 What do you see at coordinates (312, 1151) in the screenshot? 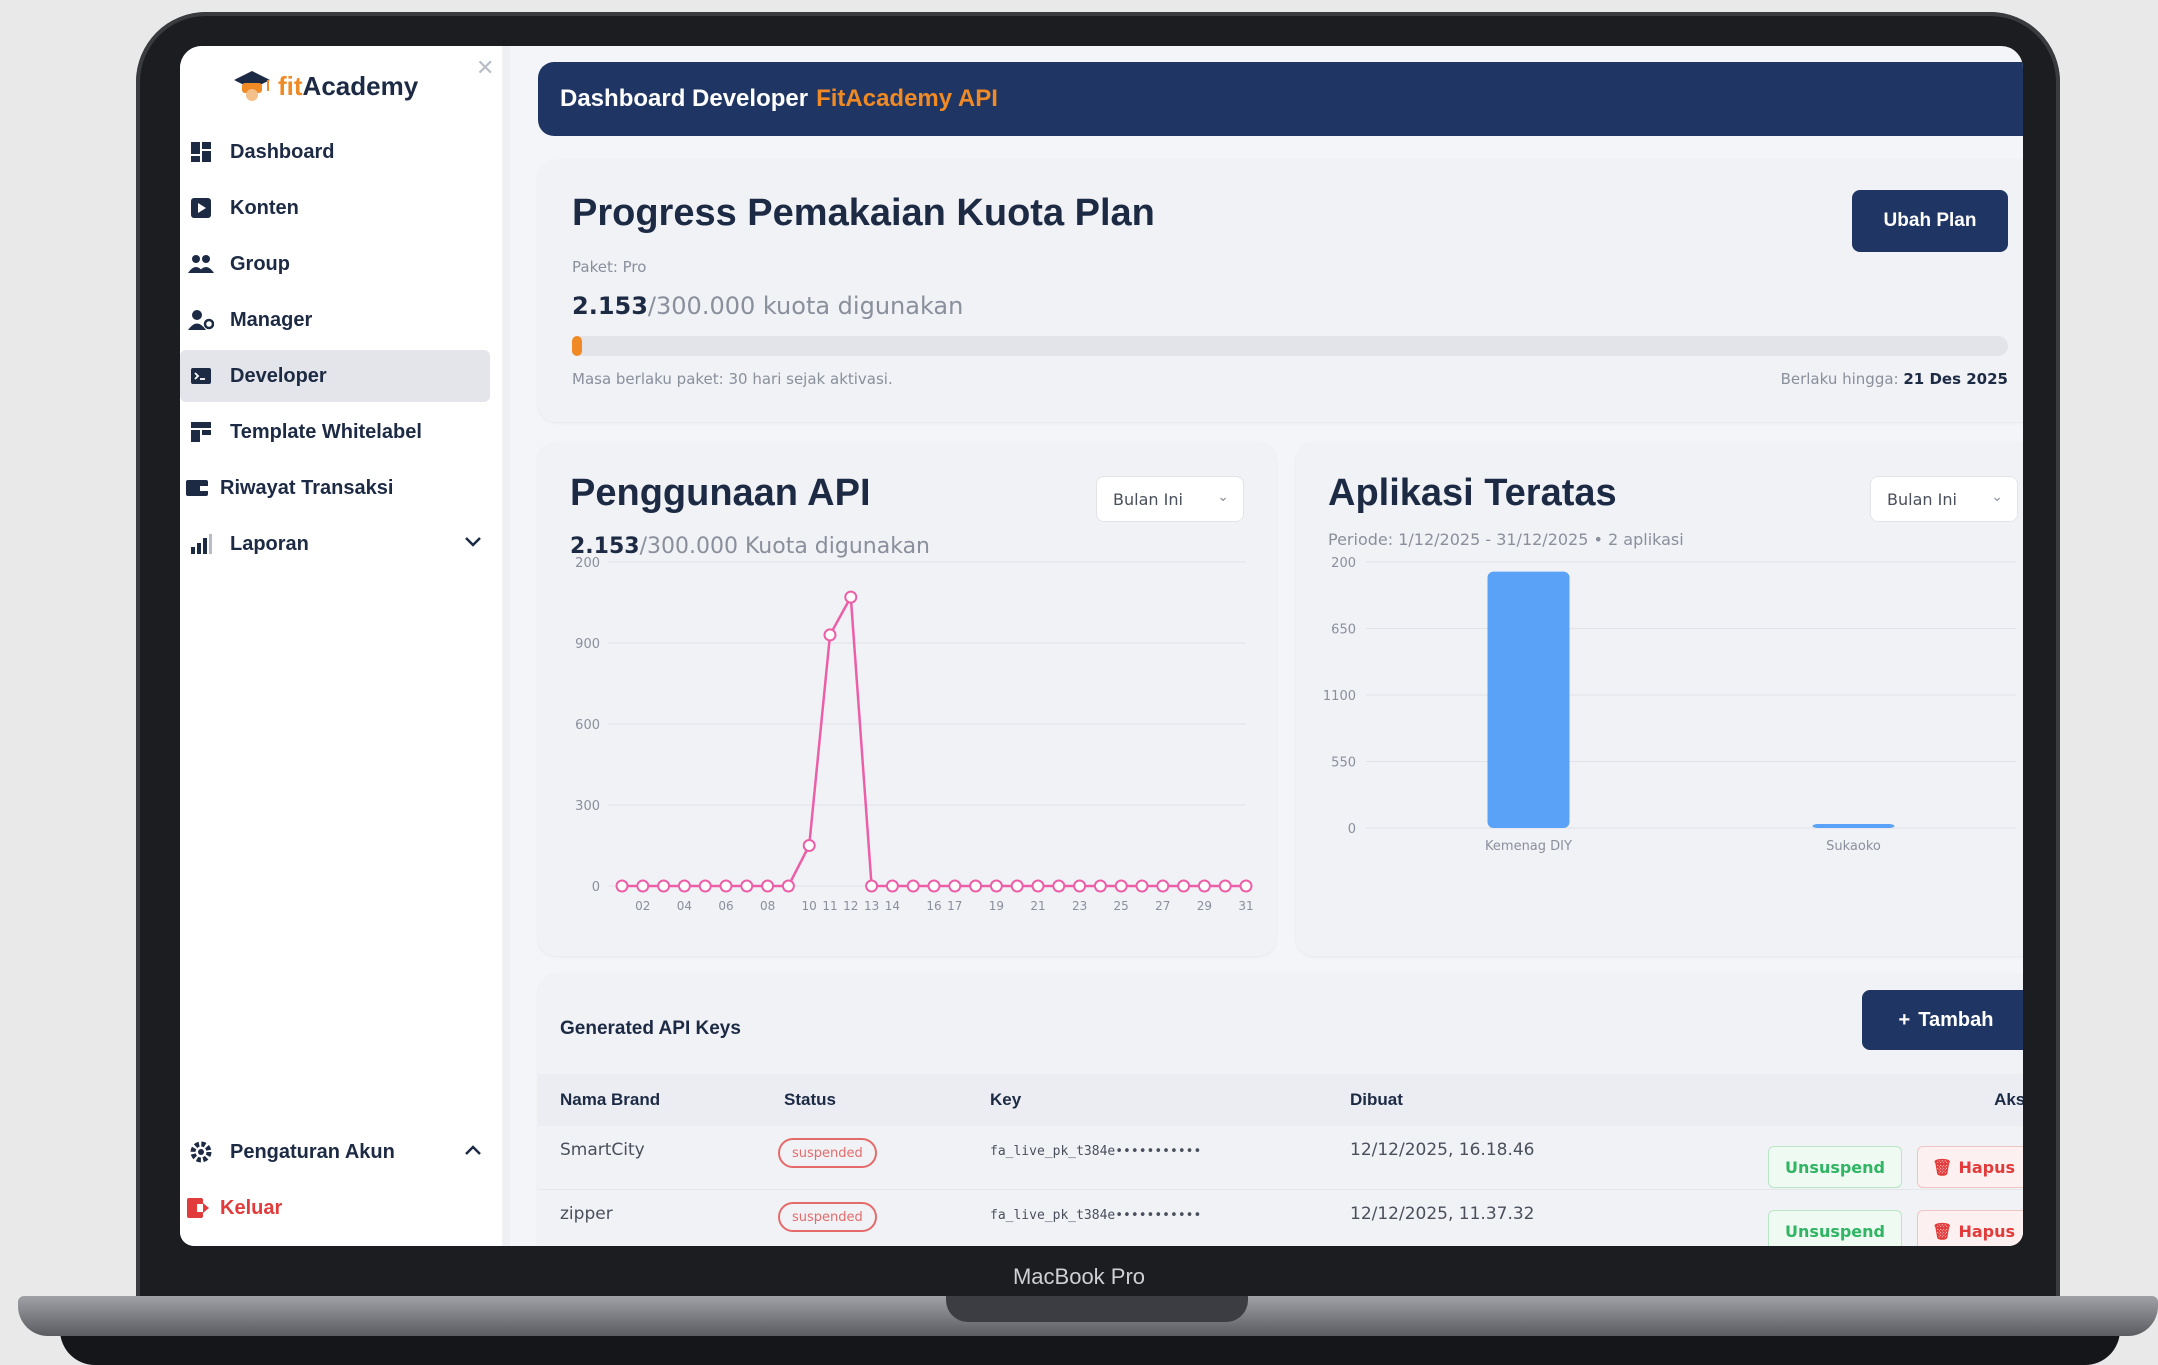
I see `sidebar-item-label: Pengaturan Akun` at bounding box center [312, 1151].